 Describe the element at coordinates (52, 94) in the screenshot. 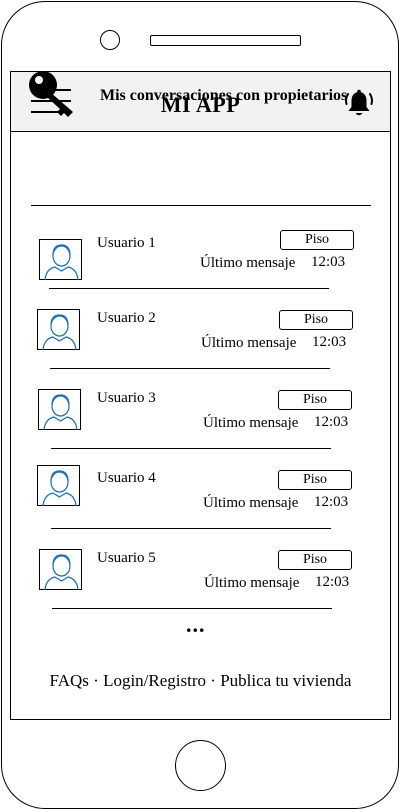

I see `key-icon` at that location.